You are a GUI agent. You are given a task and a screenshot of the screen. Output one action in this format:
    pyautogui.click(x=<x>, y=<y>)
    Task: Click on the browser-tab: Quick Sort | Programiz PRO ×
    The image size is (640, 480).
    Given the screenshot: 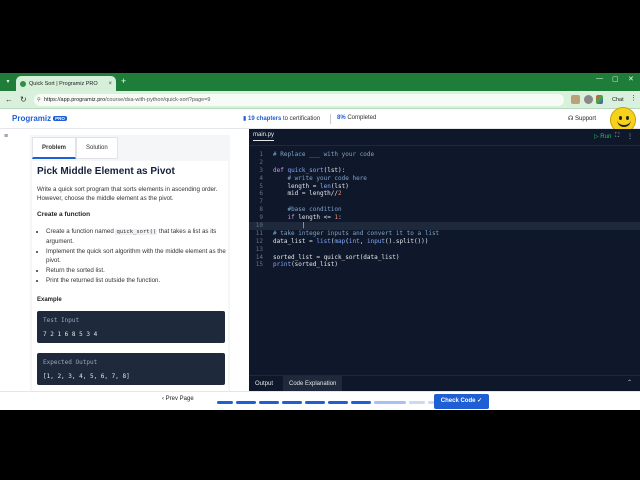 What is the action you would take?
    pyautogui.click(x=66, y=83)
    